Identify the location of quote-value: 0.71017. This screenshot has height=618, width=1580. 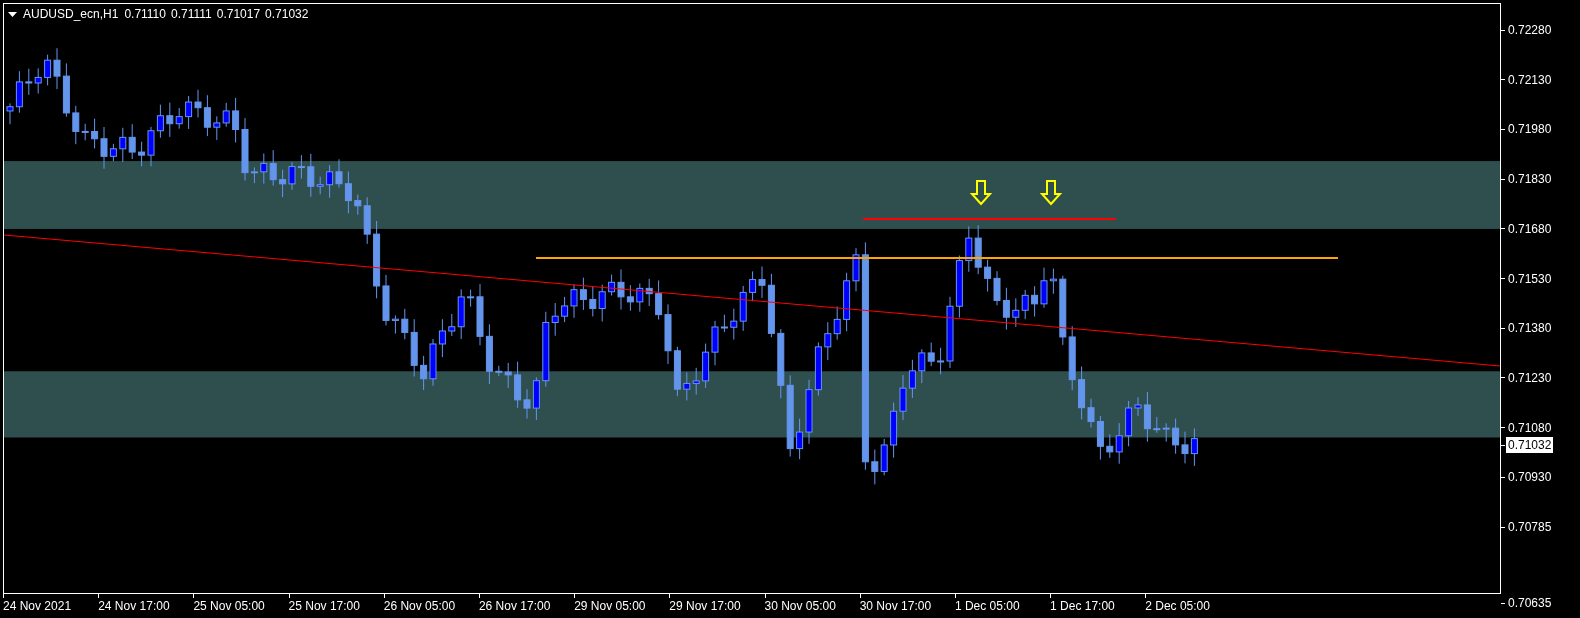
(238, 14).